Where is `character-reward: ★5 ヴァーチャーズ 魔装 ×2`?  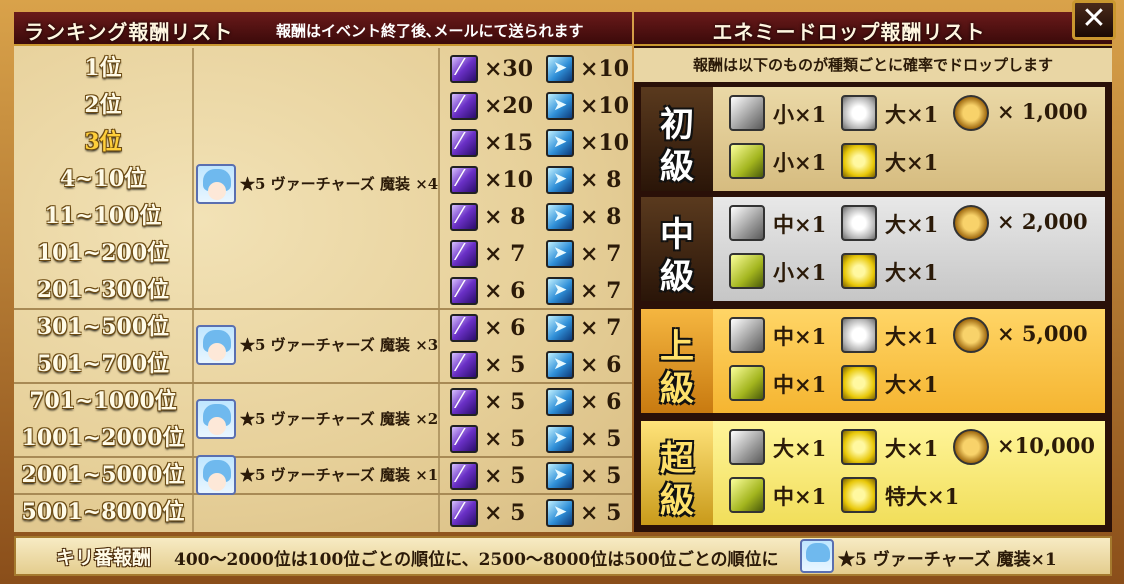
character-reward: ★5 ヴァーチャーズ 魔装 ×2 is located at coordinates (317, 419).